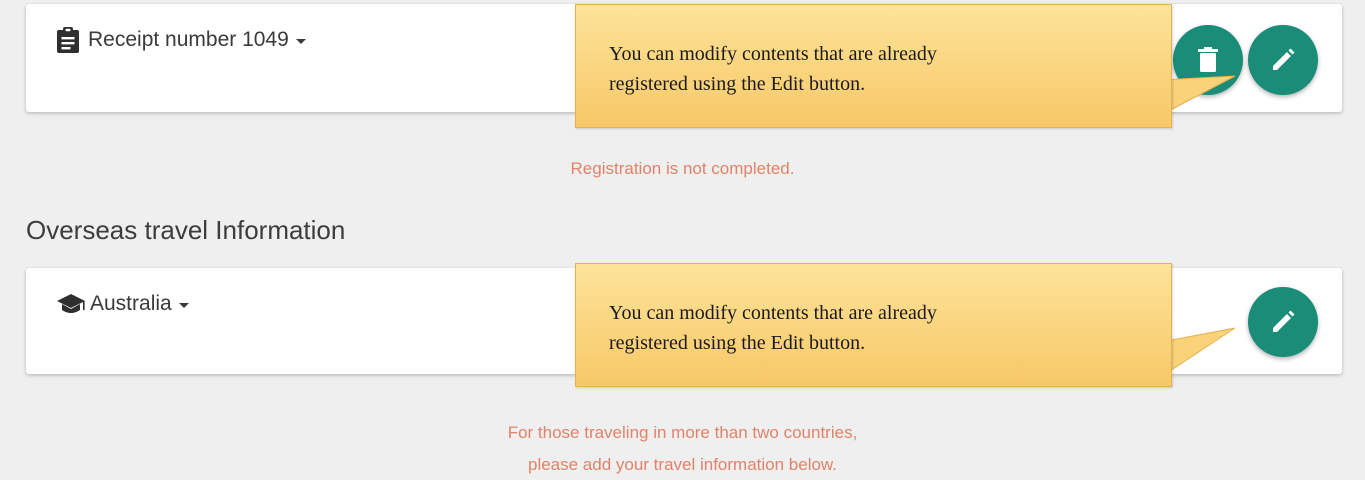 The width and height of the screenshot is (1365, 480). What do you see at coordinates (682, 168) in the screenshot?
I see `registration-status-text: Registration is not completed.` at bounding box center [682, 168].